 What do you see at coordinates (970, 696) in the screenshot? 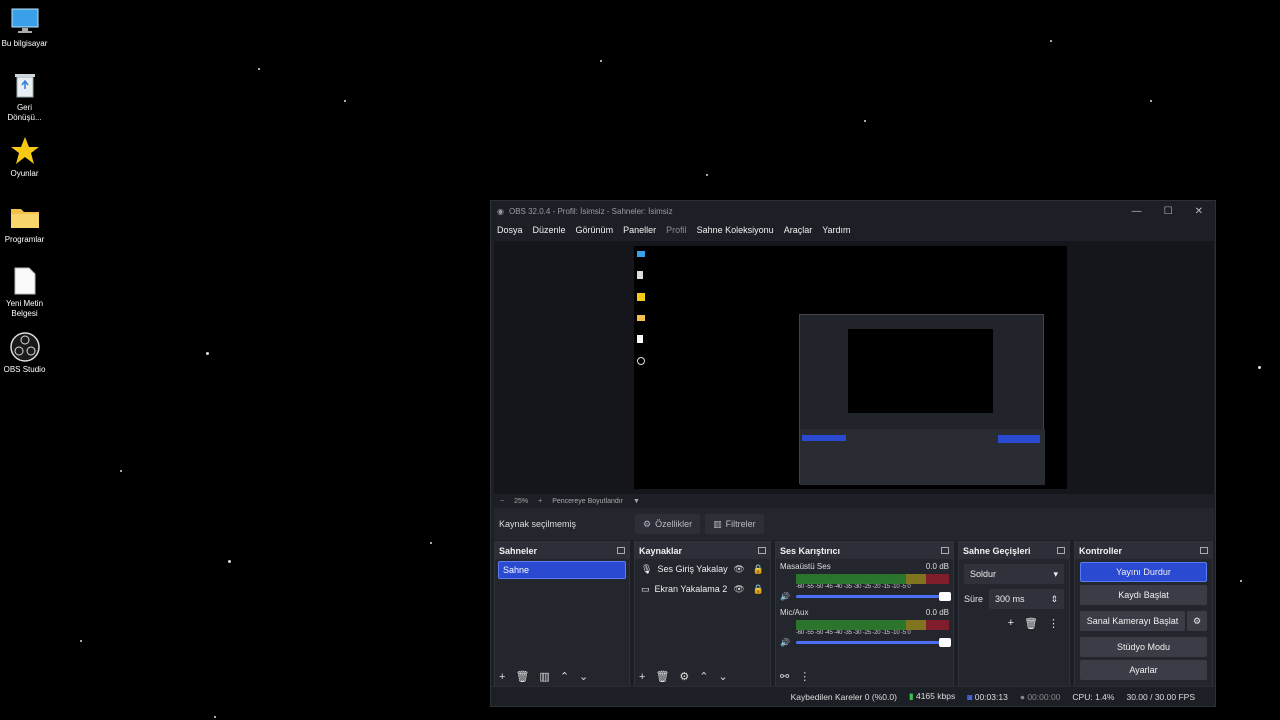
I see `stream-icon: ◙` at bounding box center [970, 696].